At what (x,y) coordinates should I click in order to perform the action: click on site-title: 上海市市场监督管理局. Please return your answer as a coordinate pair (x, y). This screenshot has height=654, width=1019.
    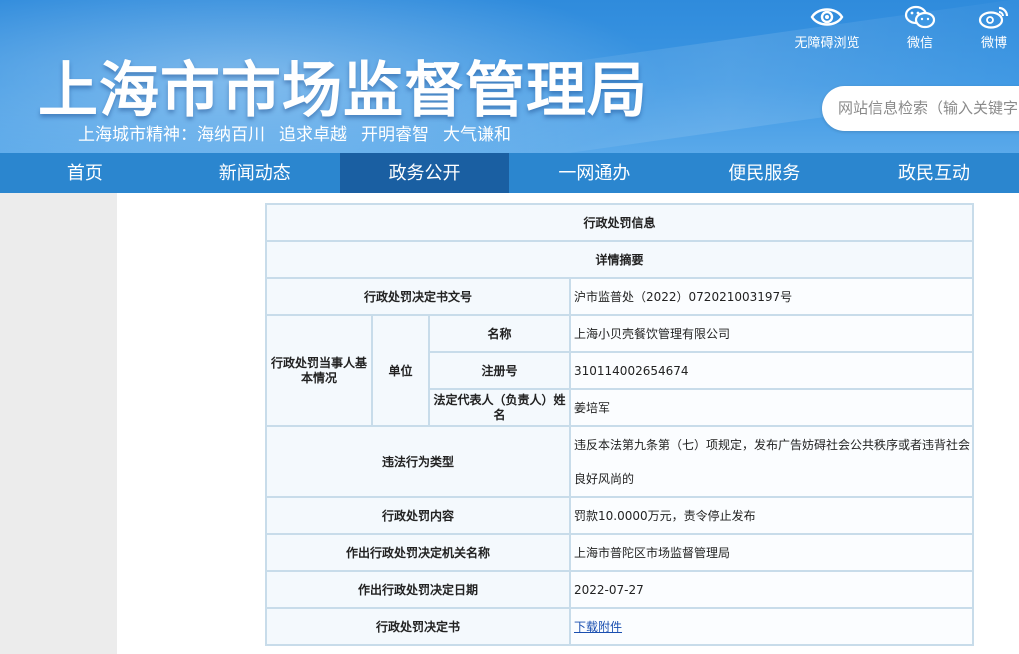
    Looking at the image, I should click on (343, 91).